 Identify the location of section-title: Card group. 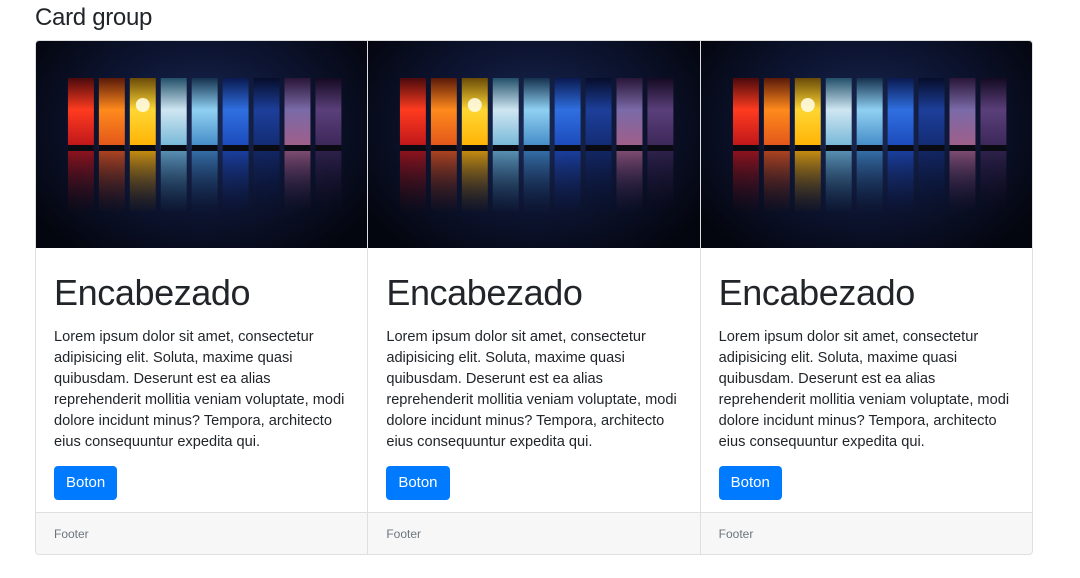
(94, 17).